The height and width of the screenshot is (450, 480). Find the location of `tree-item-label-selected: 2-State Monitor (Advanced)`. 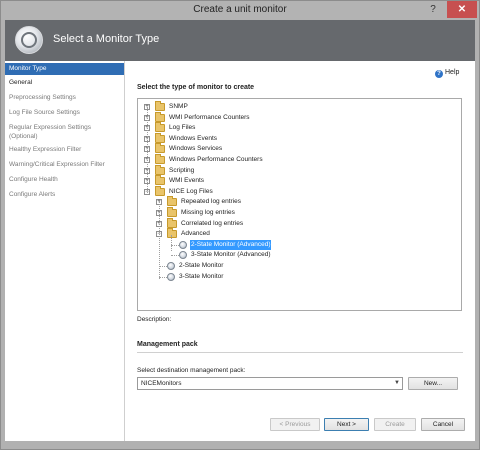

tree-item-label-selected: 2-State Monitor (Advanced) is located at coordinates (231, 244).